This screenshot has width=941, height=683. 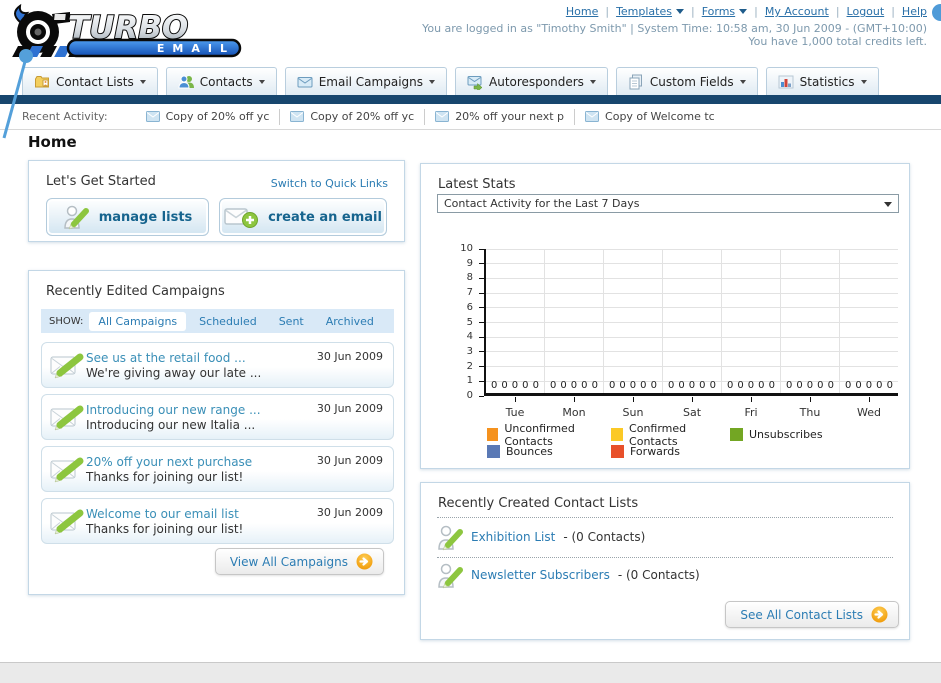 I want to click on tab-label: Email Campaigns, so click(x=370, y=81).